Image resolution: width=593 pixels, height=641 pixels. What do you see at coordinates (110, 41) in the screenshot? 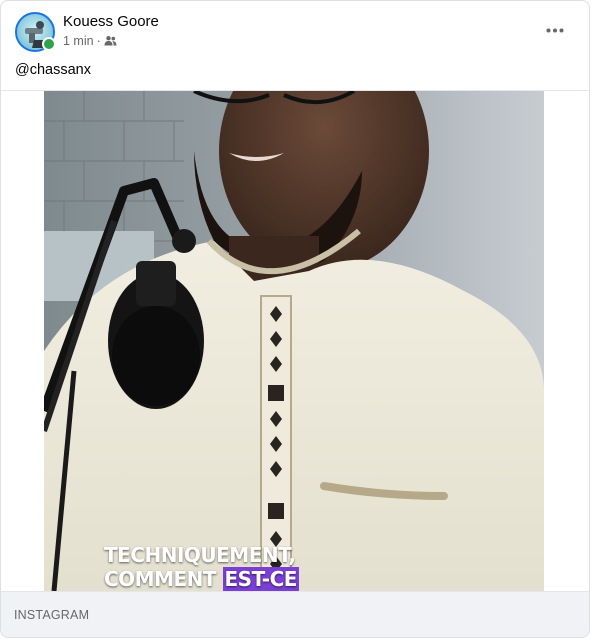
I see `friends-icon` at bounding box center [110, 41].